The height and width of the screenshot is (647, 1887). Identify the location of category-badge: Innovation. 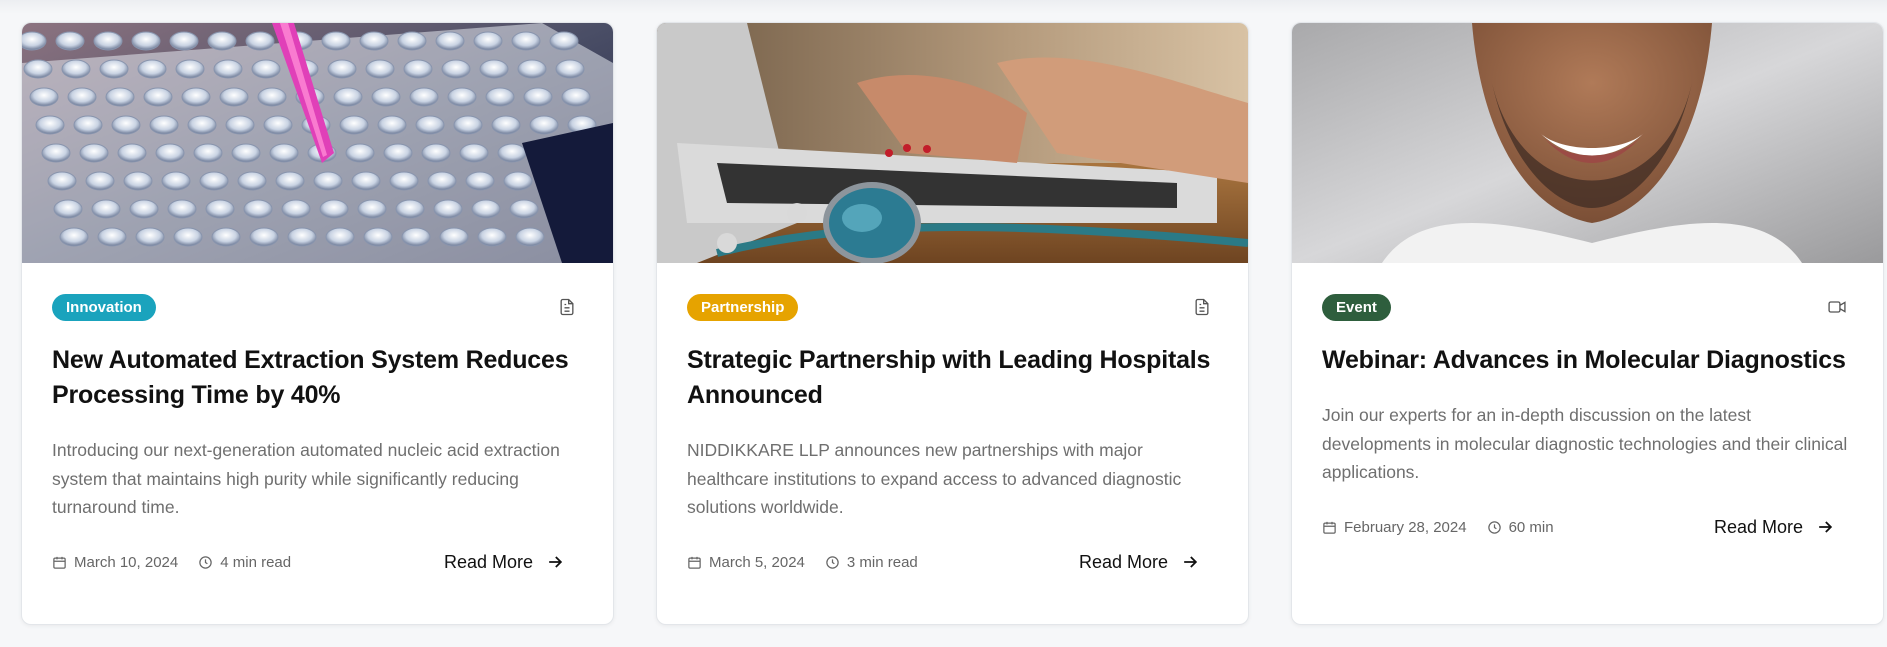
(104, 307).